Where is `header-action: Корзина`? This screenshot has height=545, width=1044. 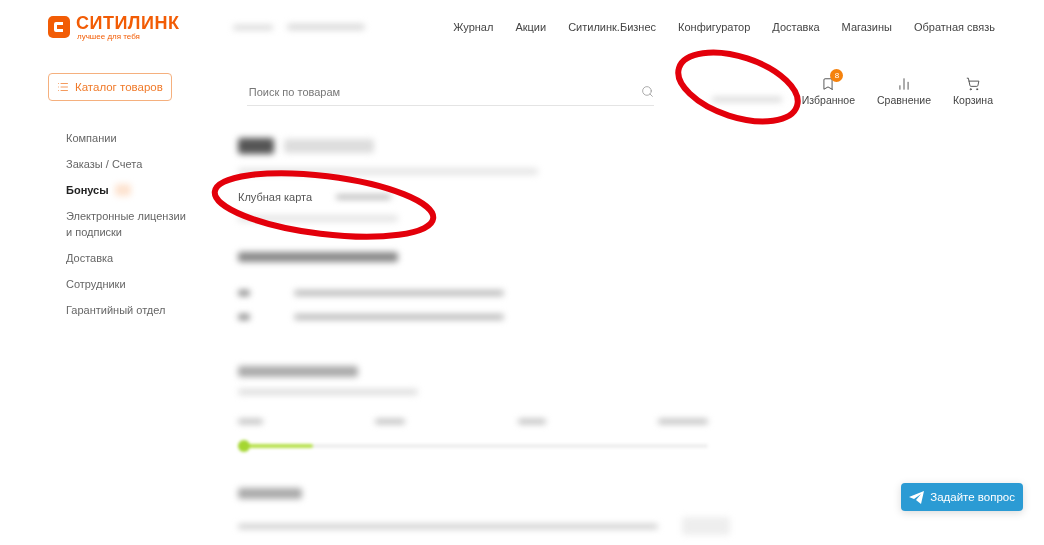
header-action: Корзина is located at coordinates (973, 87).